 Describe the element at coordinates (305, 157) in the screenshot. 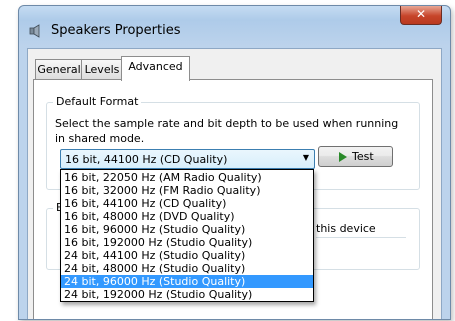

I see `chevron-down-icon: ▼` at that location.